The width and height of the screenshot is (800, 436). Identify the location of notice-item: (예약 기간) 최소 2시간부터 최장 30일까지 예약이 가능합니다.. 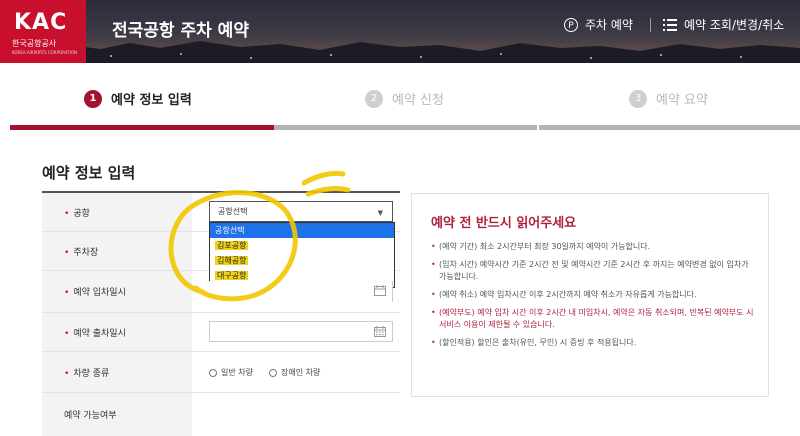
(594, 247).